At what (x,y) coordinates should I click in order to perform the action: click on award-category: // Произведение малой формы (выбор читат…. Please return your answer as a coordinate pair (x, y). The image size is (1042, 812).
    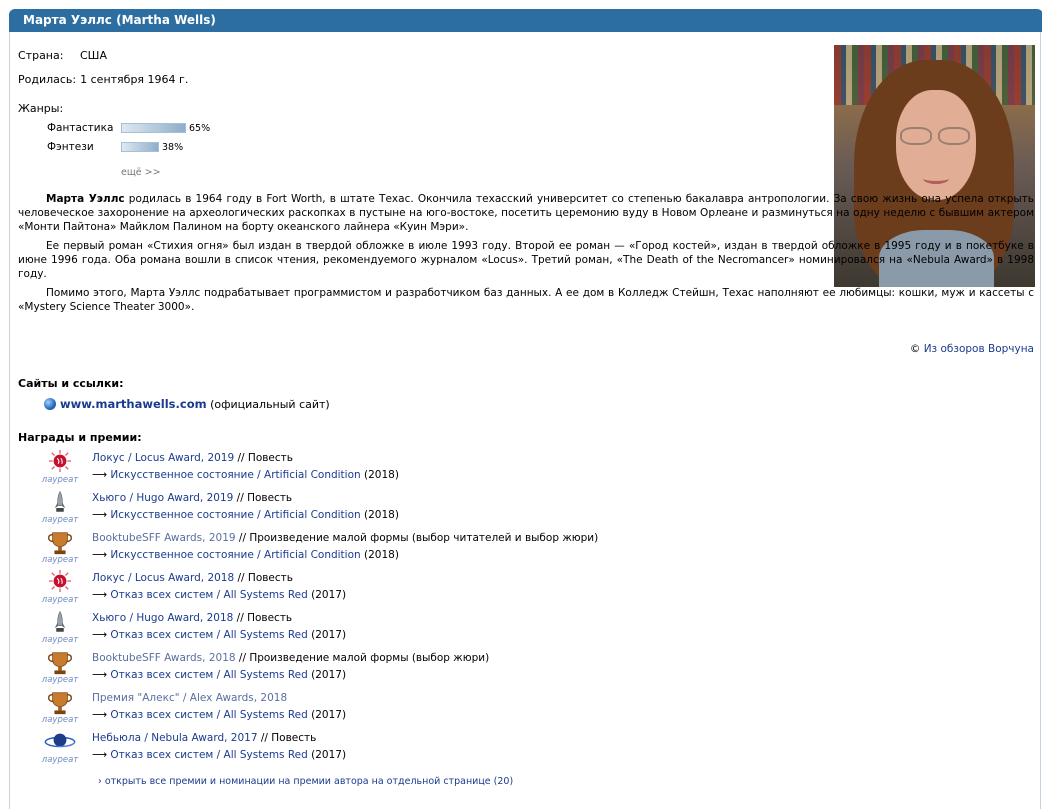
    Looking at the image, I should click on (417, 538).